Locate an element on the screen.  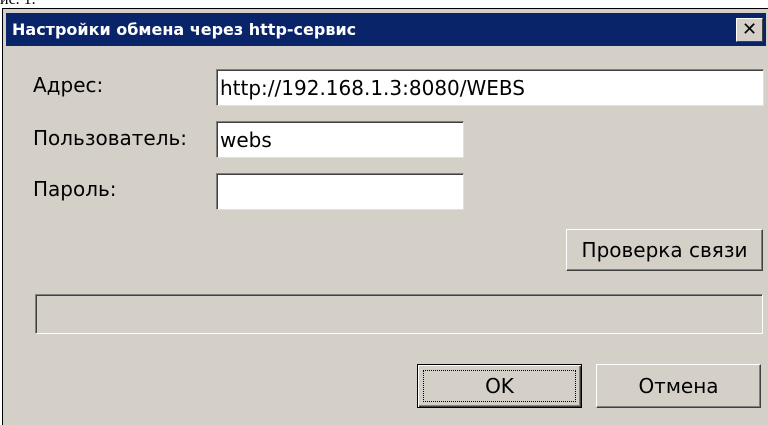
user-label: Пользователь: is located at coordinates (110, 138).